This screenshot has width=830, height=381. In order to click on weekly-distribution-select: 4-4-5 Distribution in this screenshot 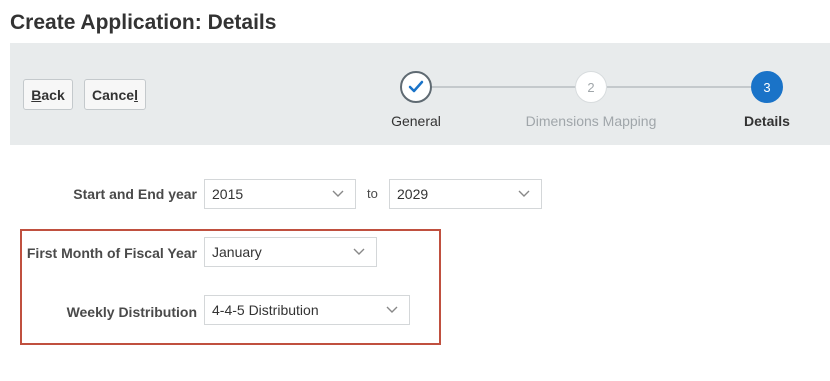, I will do `click(307, 310)`.